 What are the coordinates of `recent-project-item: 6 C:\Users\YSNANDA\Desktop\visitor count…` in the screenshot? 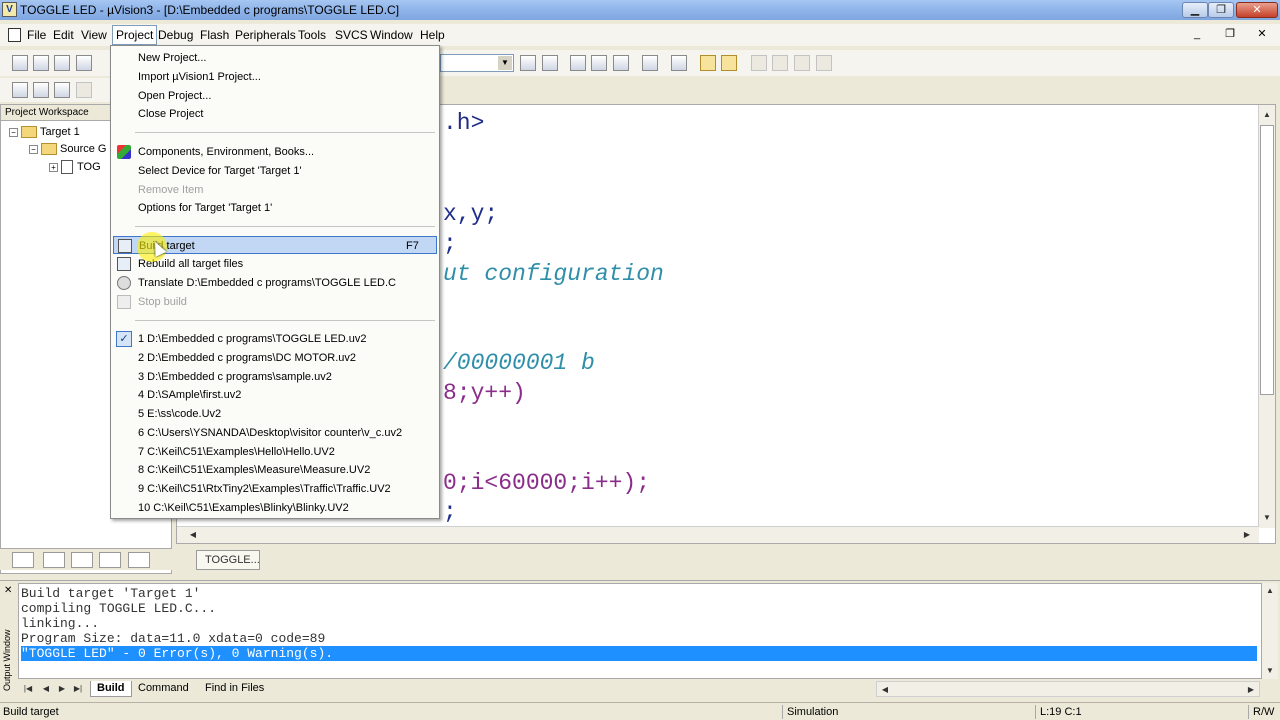 It's located at (275, 433).